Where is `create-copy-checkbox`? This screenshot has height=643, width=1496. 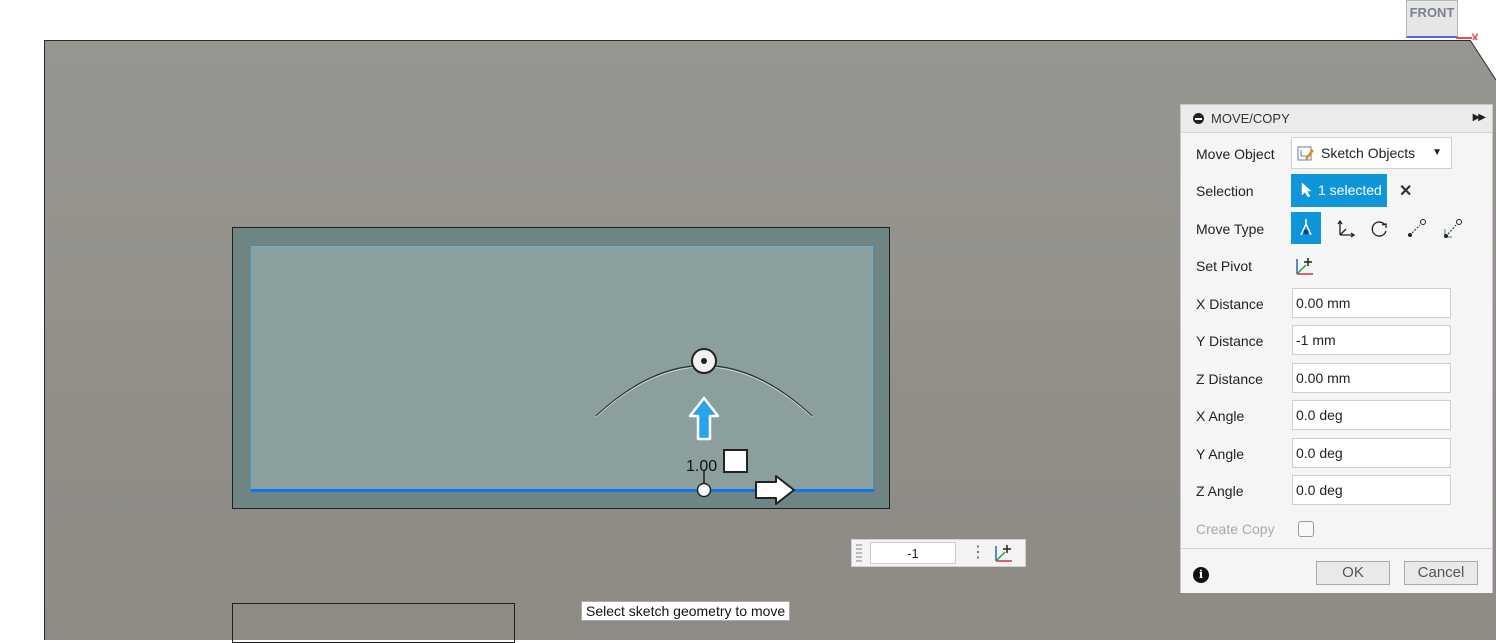 create-copy-checkbox is located at coordinates (1306, 529).